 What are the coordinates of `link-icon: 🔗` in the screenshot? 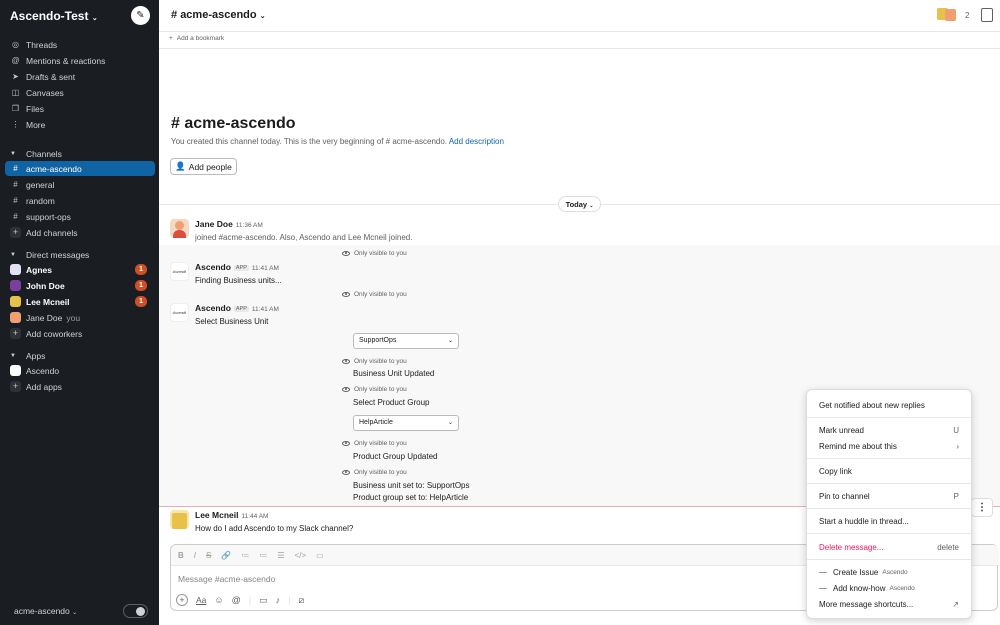 It's located at (226, 555).